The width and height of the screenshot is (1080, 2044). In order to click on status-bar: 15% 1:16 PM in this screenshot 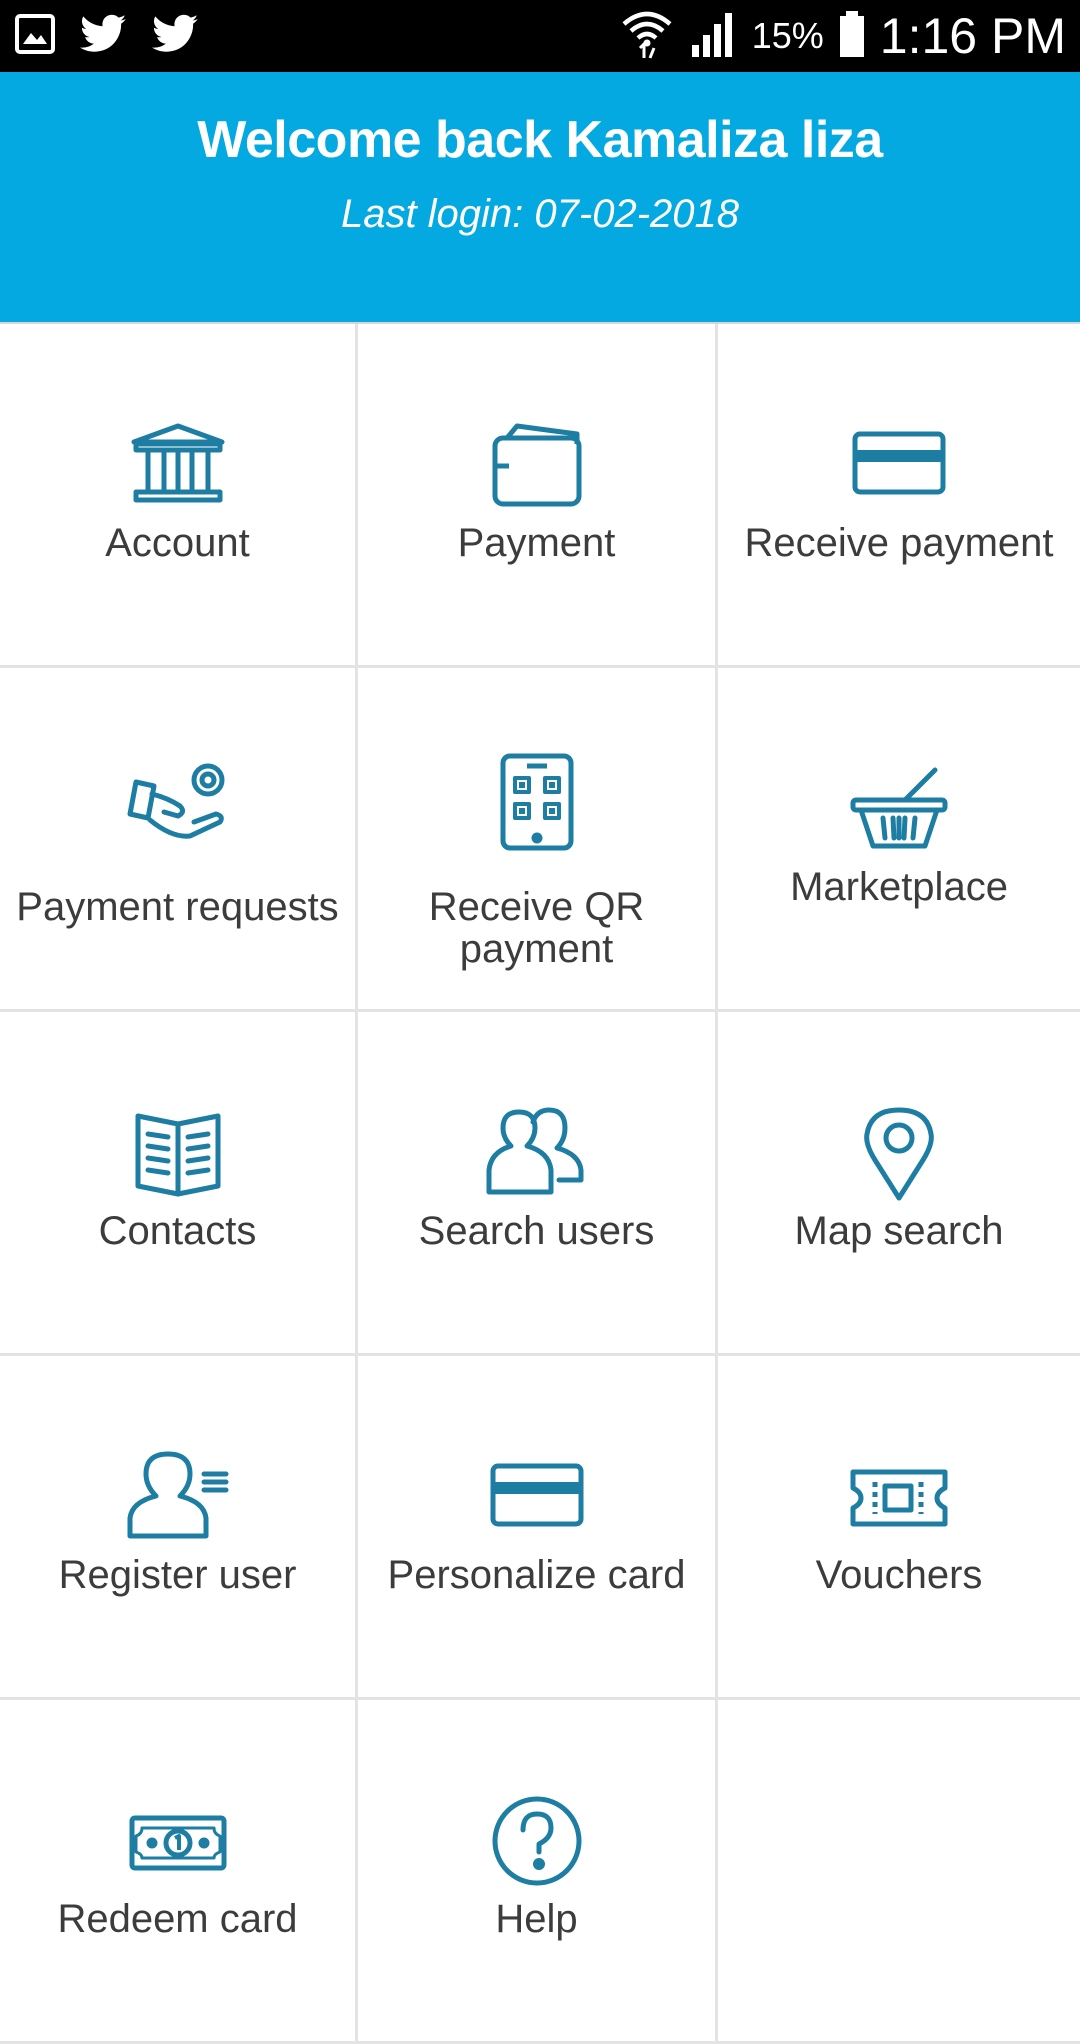, I will do `click(540, 36)`.